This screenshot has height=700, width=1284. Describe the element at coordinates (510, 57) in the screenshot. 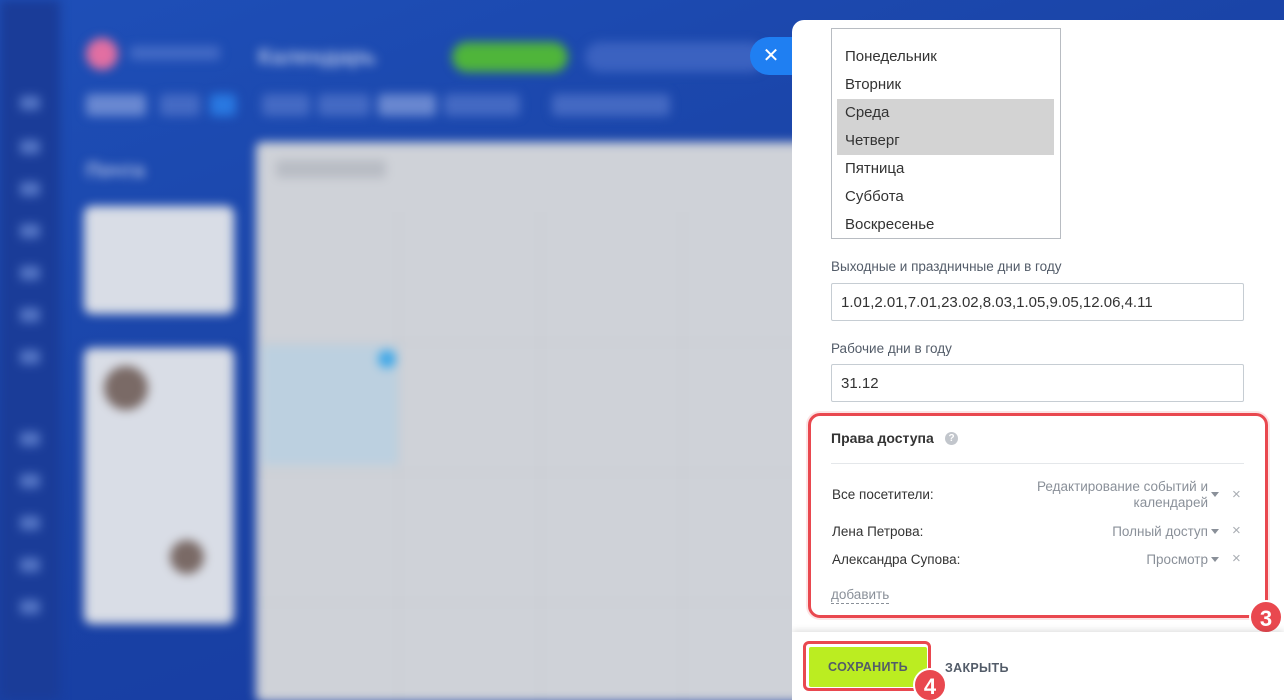

I see `background-create-button` at that location.